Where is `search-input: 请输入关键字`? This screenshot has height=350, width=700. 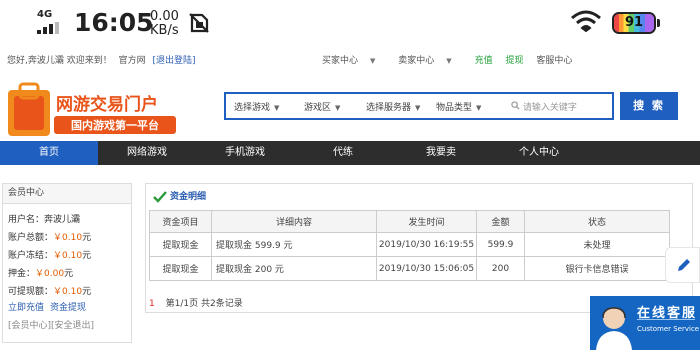
search-input: 请输入关键字 is located at coordinates (544, 106).